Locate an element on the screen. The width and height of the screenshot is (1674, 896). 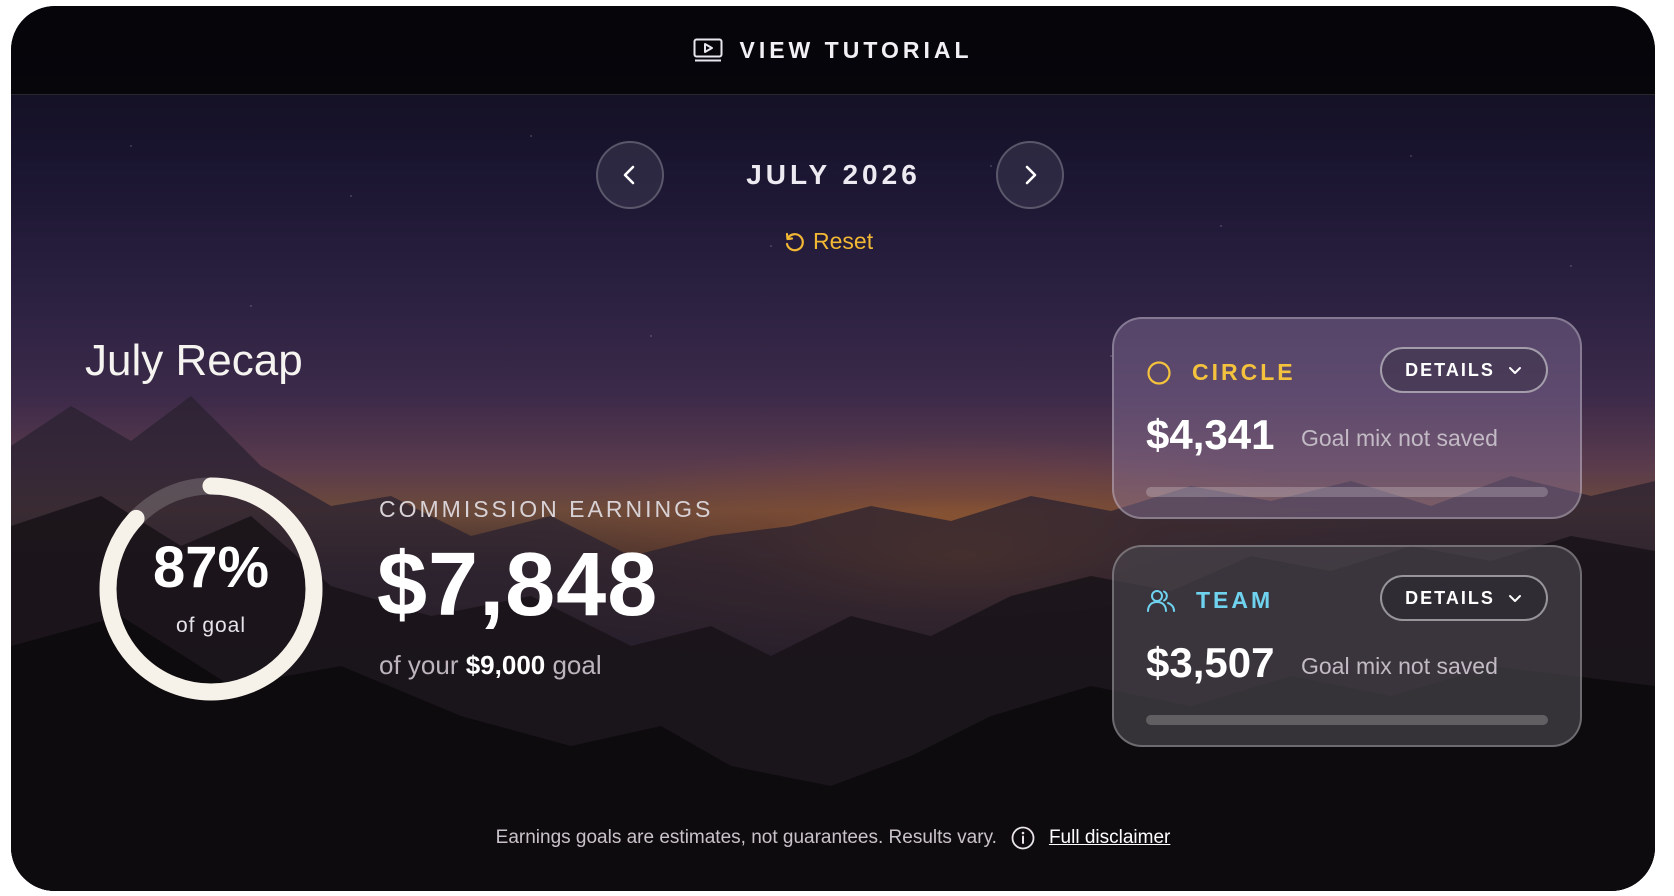
recap-title: July Recap is located at coordinates (194, 360).